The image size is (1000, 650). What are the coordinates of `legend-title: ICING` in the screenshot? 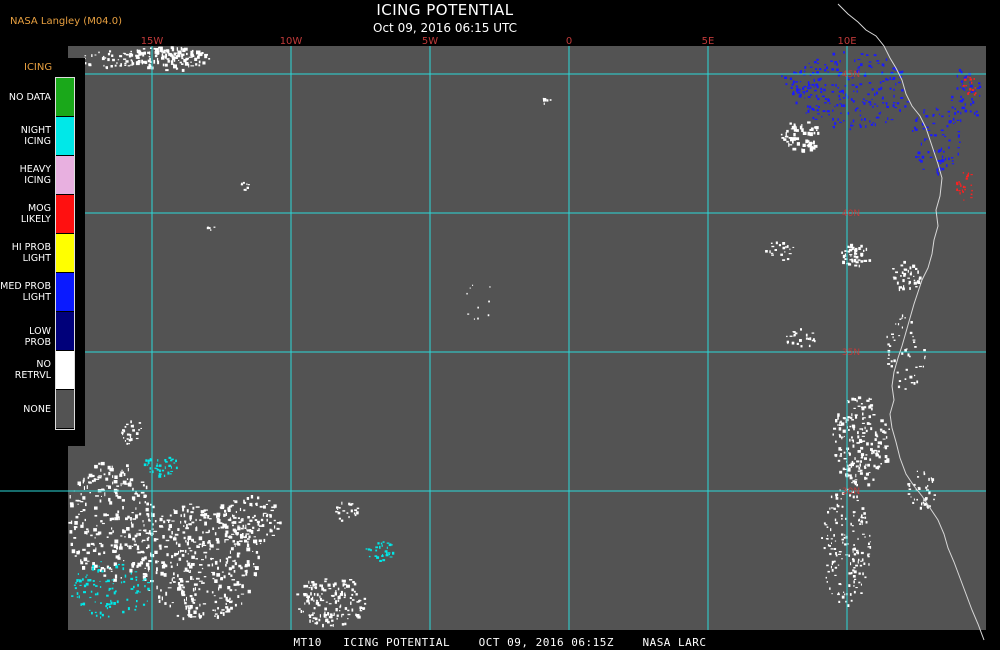 It's located at (38, 67).